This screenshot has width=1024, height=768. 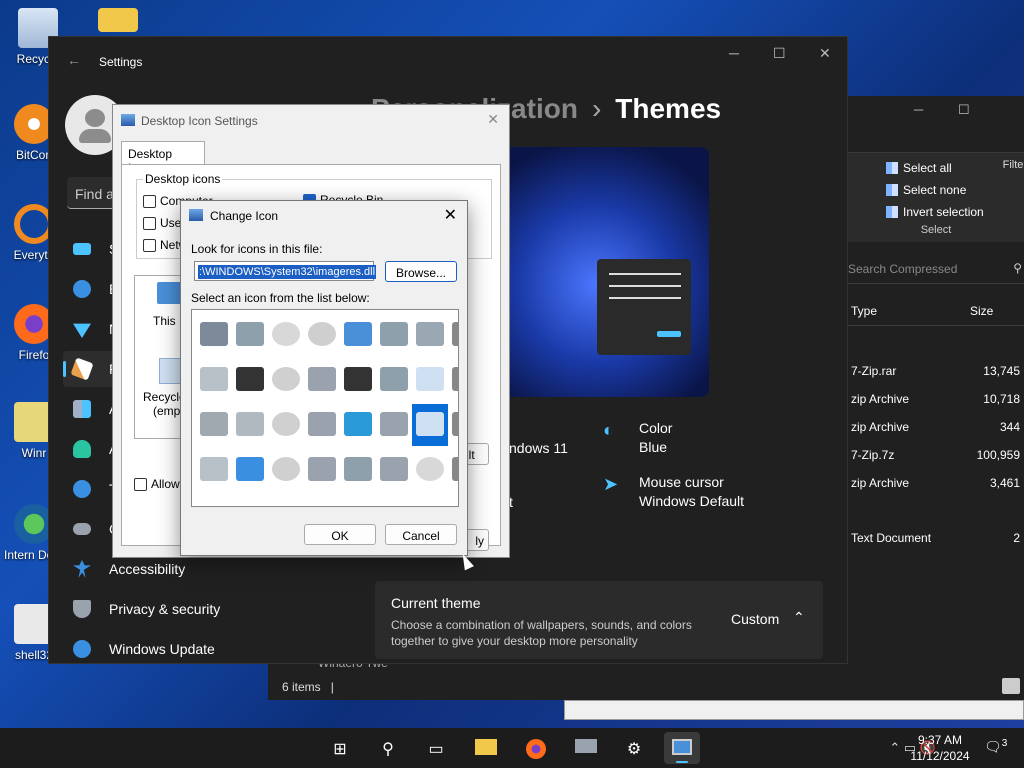 What do you see at coordinates (936, 168) in the screenshot?
I see `select-all-button: Select all` at bounding box center [936, 168].